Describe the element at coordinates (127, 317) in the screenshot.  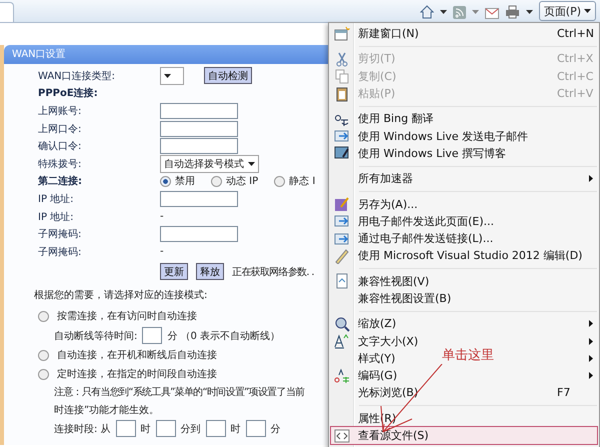
I see `radio-label: 按需连接，在有访问时自动连接` at that location.